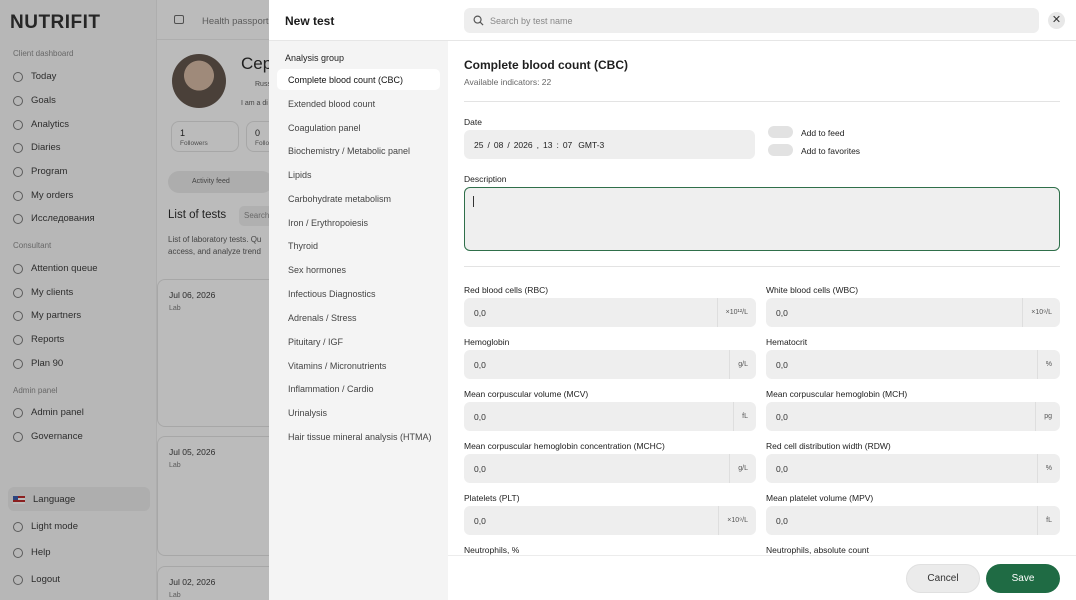  What do you see at coordinates (823, 133) in the screenshot?
I see `add-to-feed-label: Add to feed` at bounding box center [823, 133].